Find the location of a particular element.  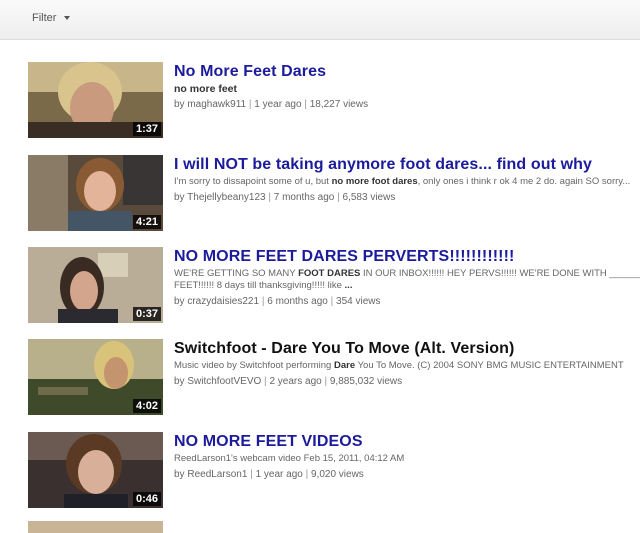

video-thumbnail-partial is located at coordinates (95, 527).